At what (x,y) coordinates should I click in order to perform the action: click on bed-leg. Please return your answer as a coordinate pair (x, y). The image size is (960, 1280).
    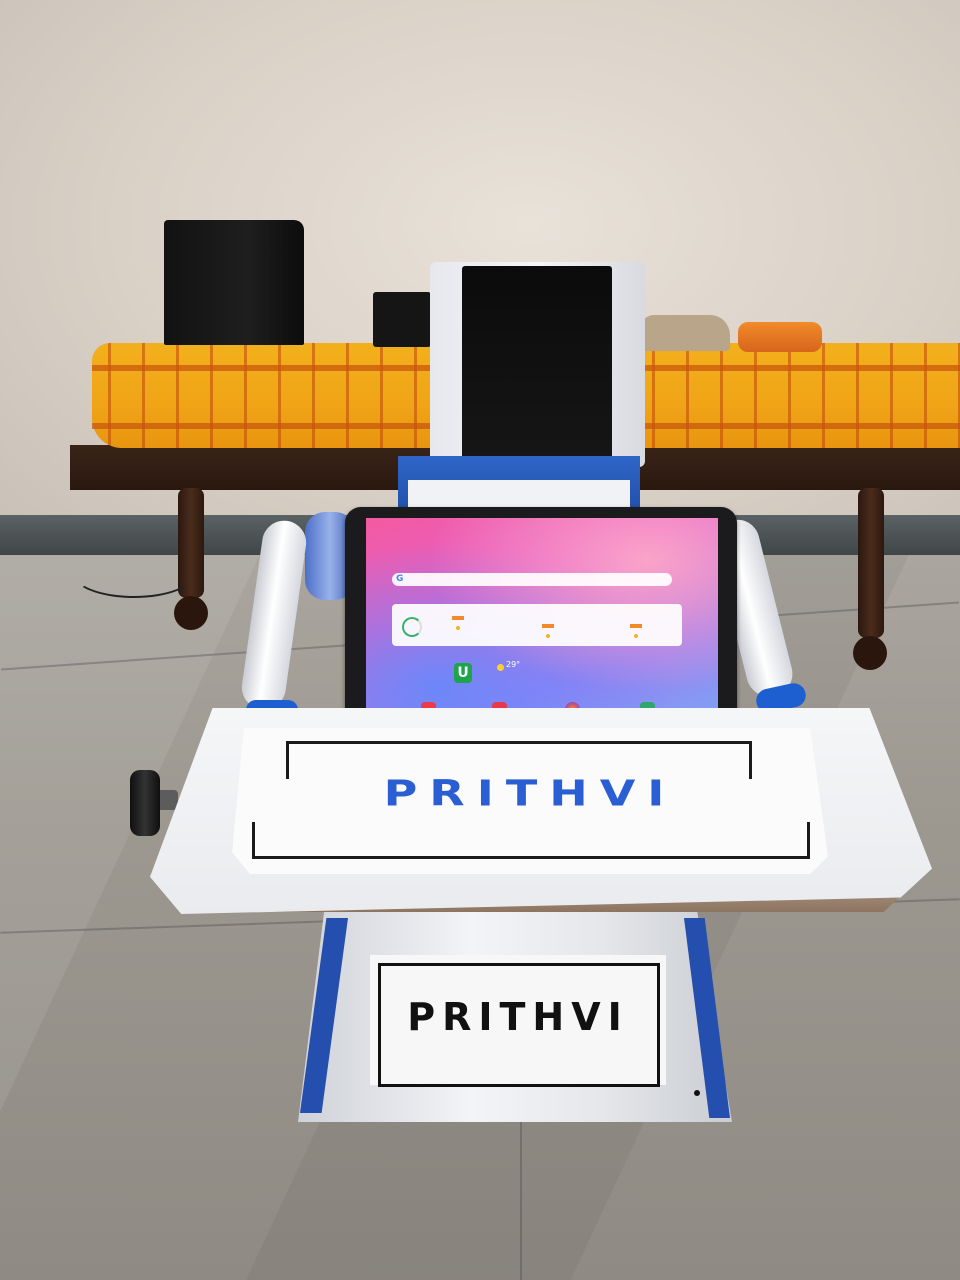
    Looking at the image, I should click on (871, 563).